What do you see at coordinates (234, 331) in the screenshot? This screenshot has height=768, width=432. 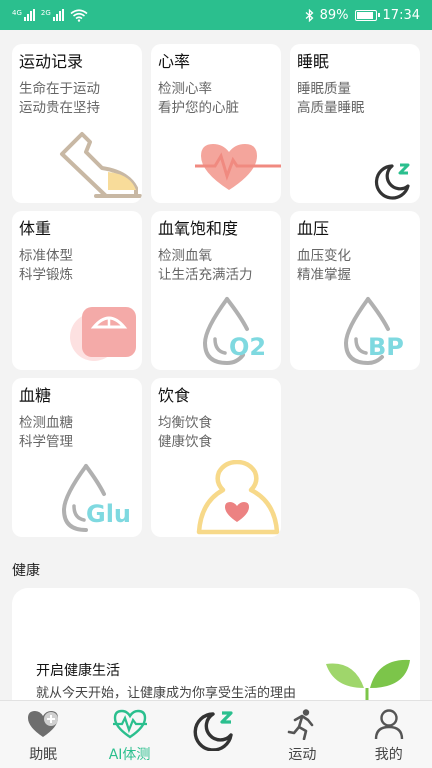 I see `o2-drop-icon: O2` at bounding box center [234, 331].